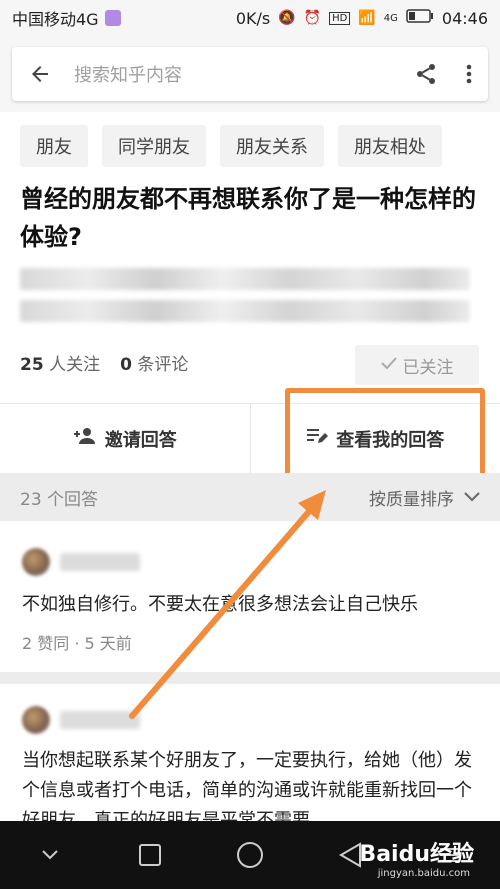 This screenshot has height=889, width=500. Describe the element at coordinates (244, 74) in the screenshot. I see `search-input: 搜索知乎内容` at that location.